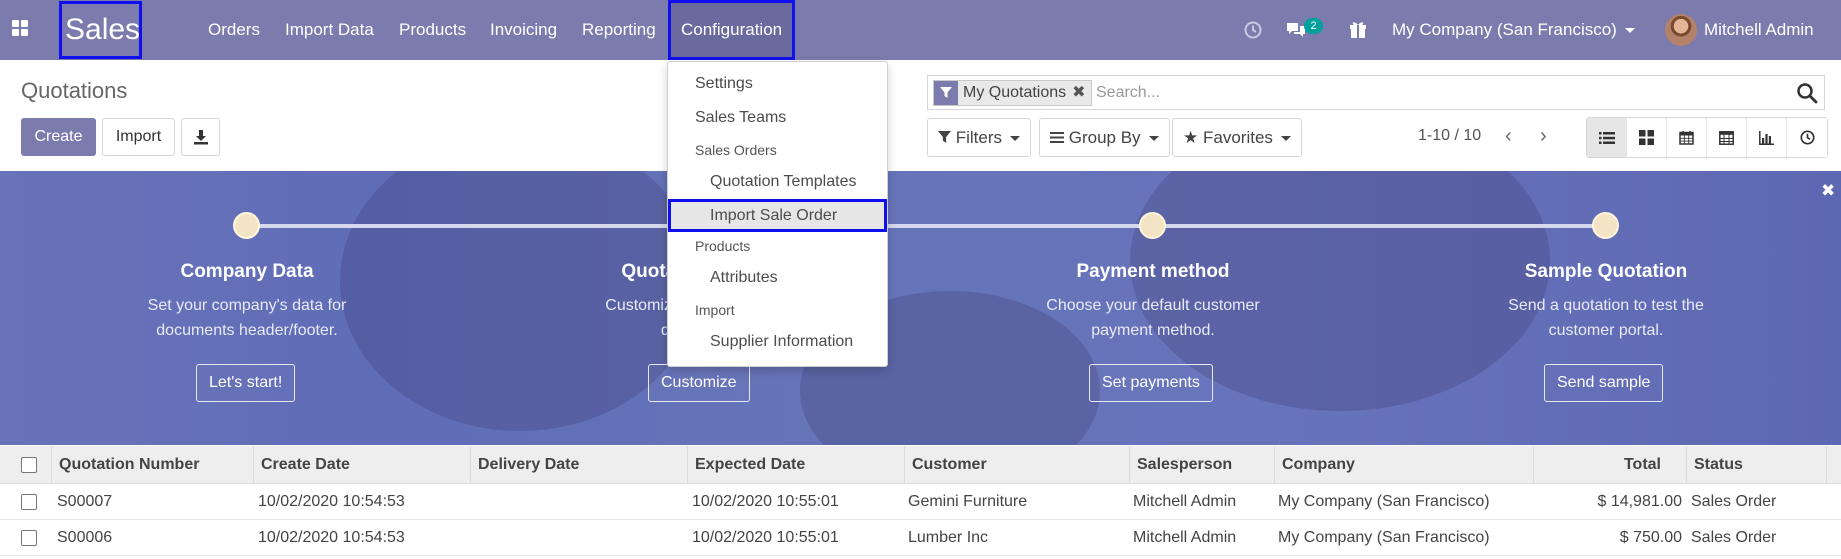 Image resolution: width=1841 pixels, height=559 pixels. Describe the element at coordinates (1647, 137) in the screenshot. I see `kanban-view-icon` at that location.